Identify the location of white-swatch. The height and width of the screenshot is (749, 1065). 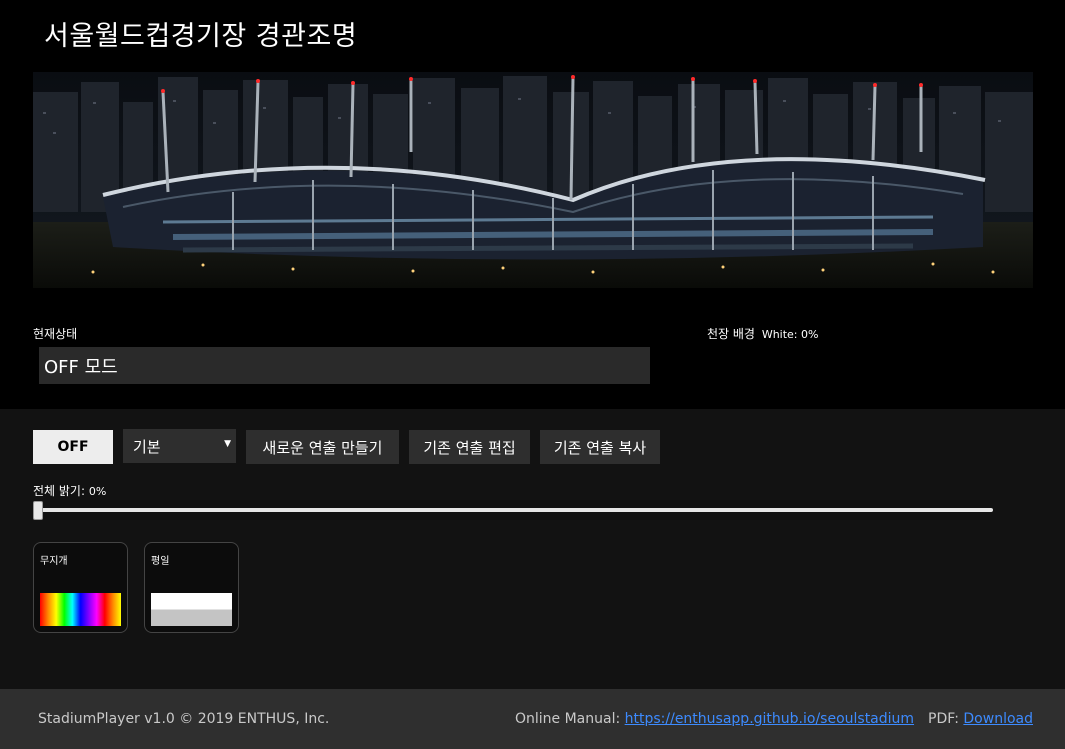
(191, 609).